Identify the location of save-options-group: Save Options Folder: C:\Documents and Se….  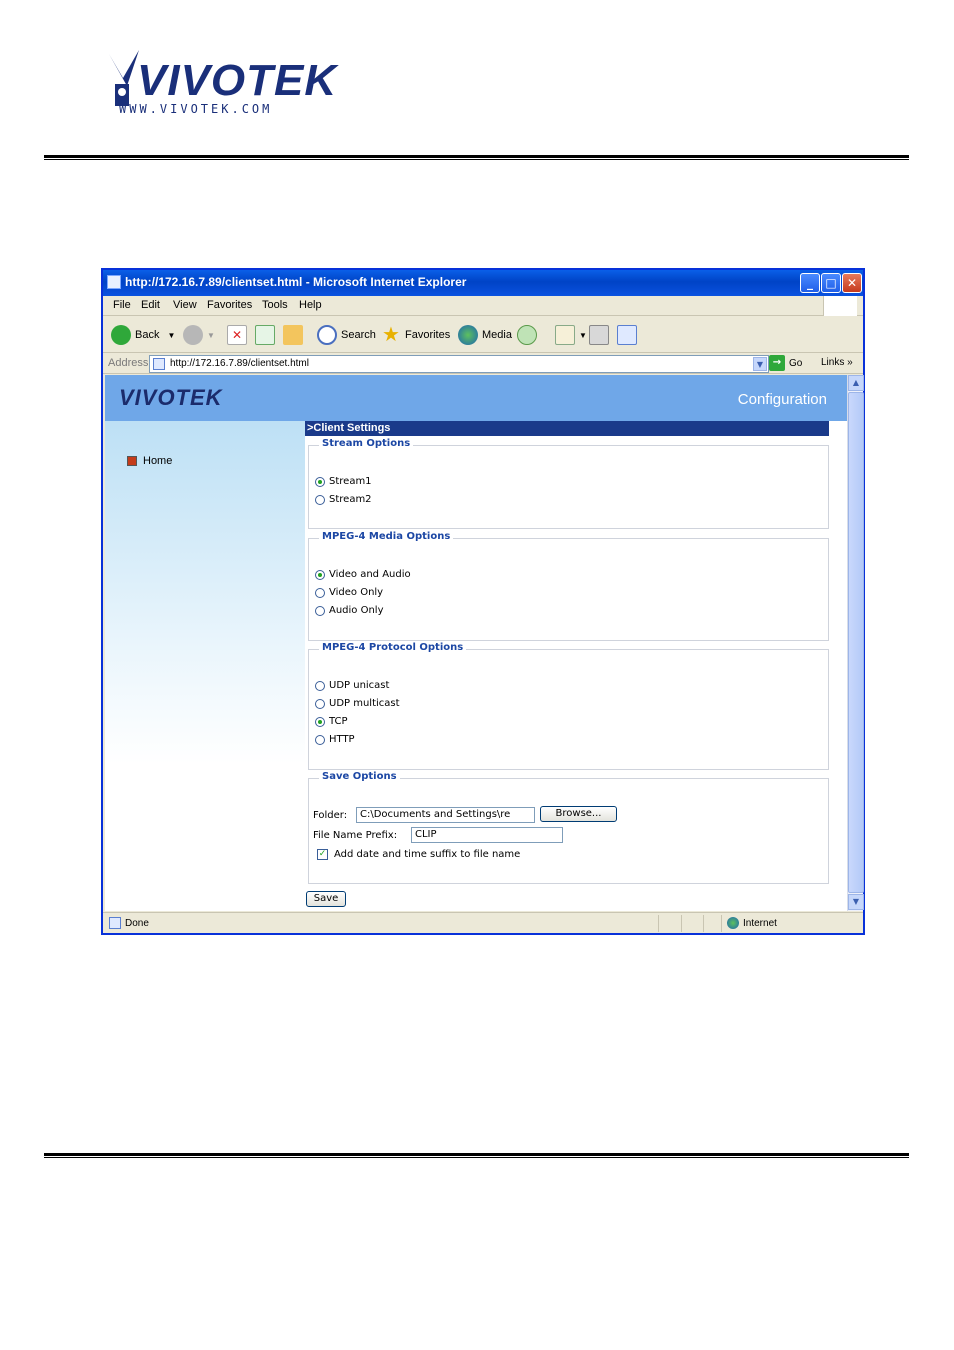
(568, 827).